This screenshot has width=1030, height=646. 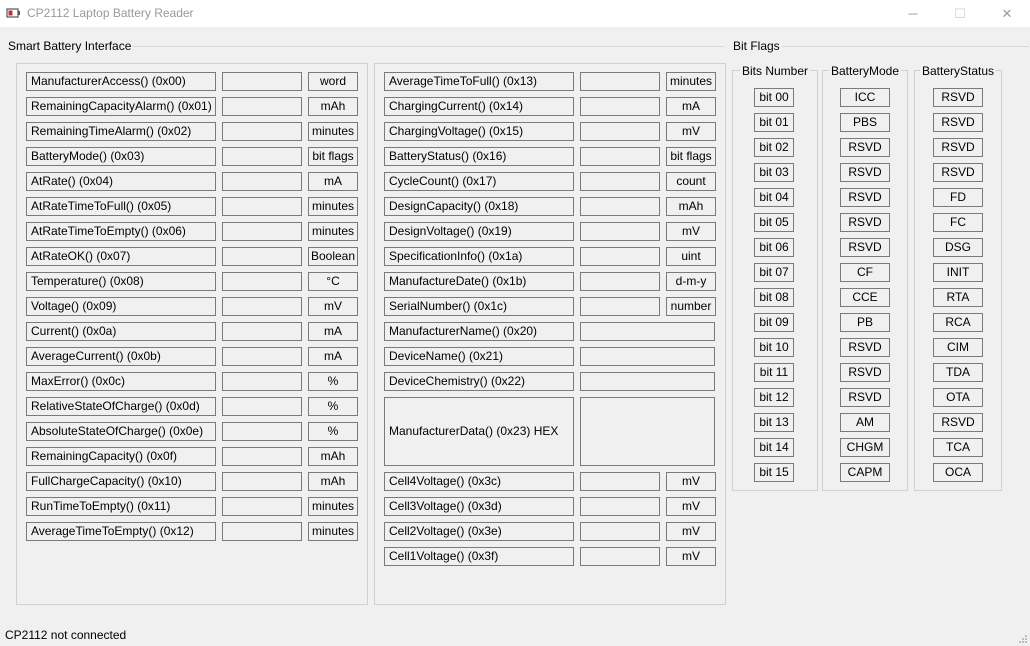 I want to click on maximize-button: ☐, so click(x=960, y=13).